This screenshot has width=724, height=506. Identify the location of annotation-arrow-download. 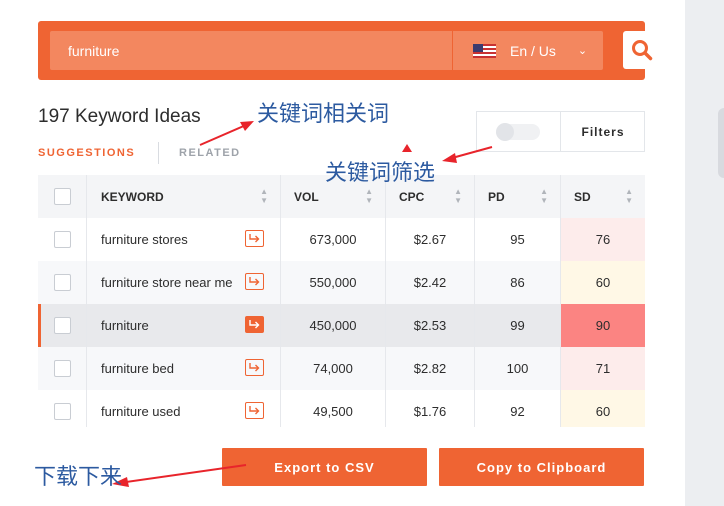
(186, 473).